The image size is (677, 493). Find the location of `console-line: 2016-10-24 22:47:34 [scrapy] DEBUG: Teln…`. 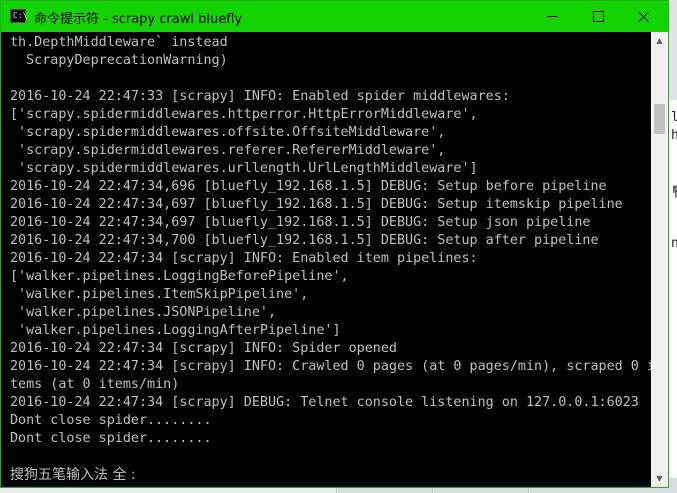

console-line: 2016-10-24 22:47:34 [scrapy] DEBUG: Teln… is located at coordinates (324, 402).